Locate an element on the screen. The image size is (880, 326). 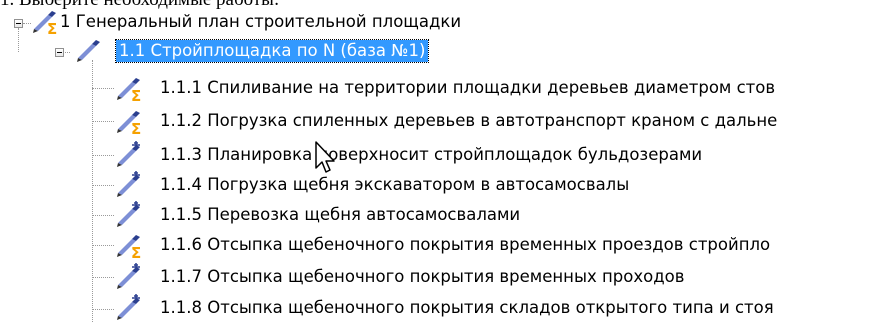
tree-node-label: 1 Генеральный план строительной площадки is located at coordinates (261, 21).